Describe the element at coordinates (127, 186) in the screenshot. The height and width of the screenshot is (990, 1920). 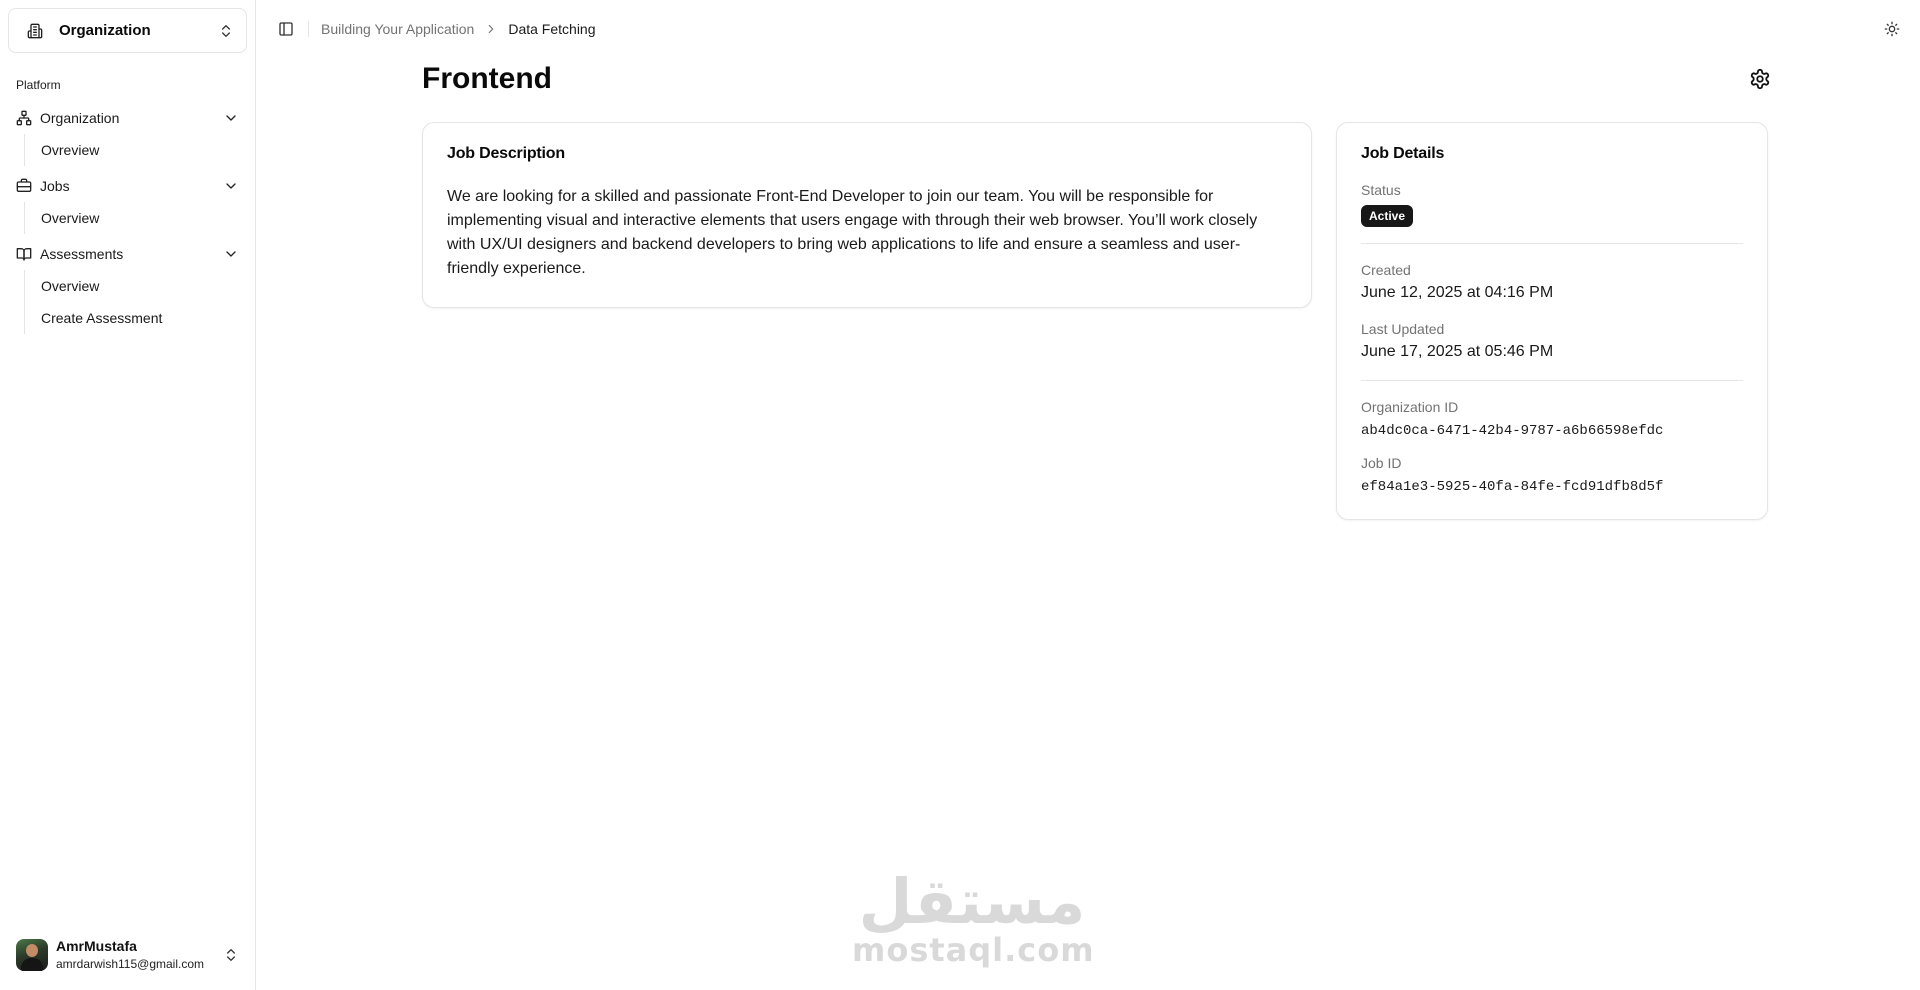
I see `sidebar-item-jobs: Jobs` at that location.